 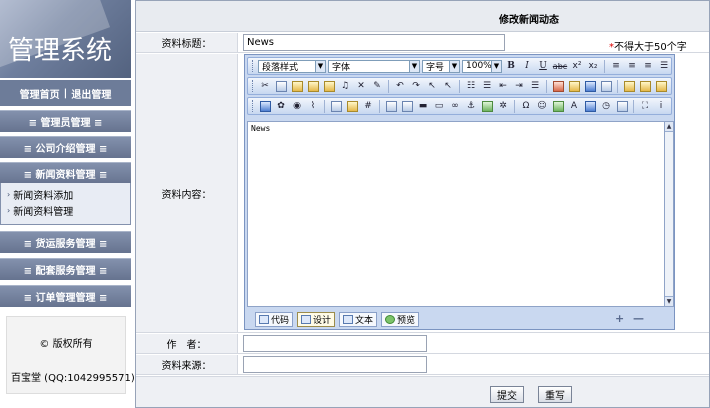 What do you see at coordinates (65, 269) in the screenshot?
I see `menu-support-services: ≡ 配套服务管理 ≡` at bounding box center [65, 269].